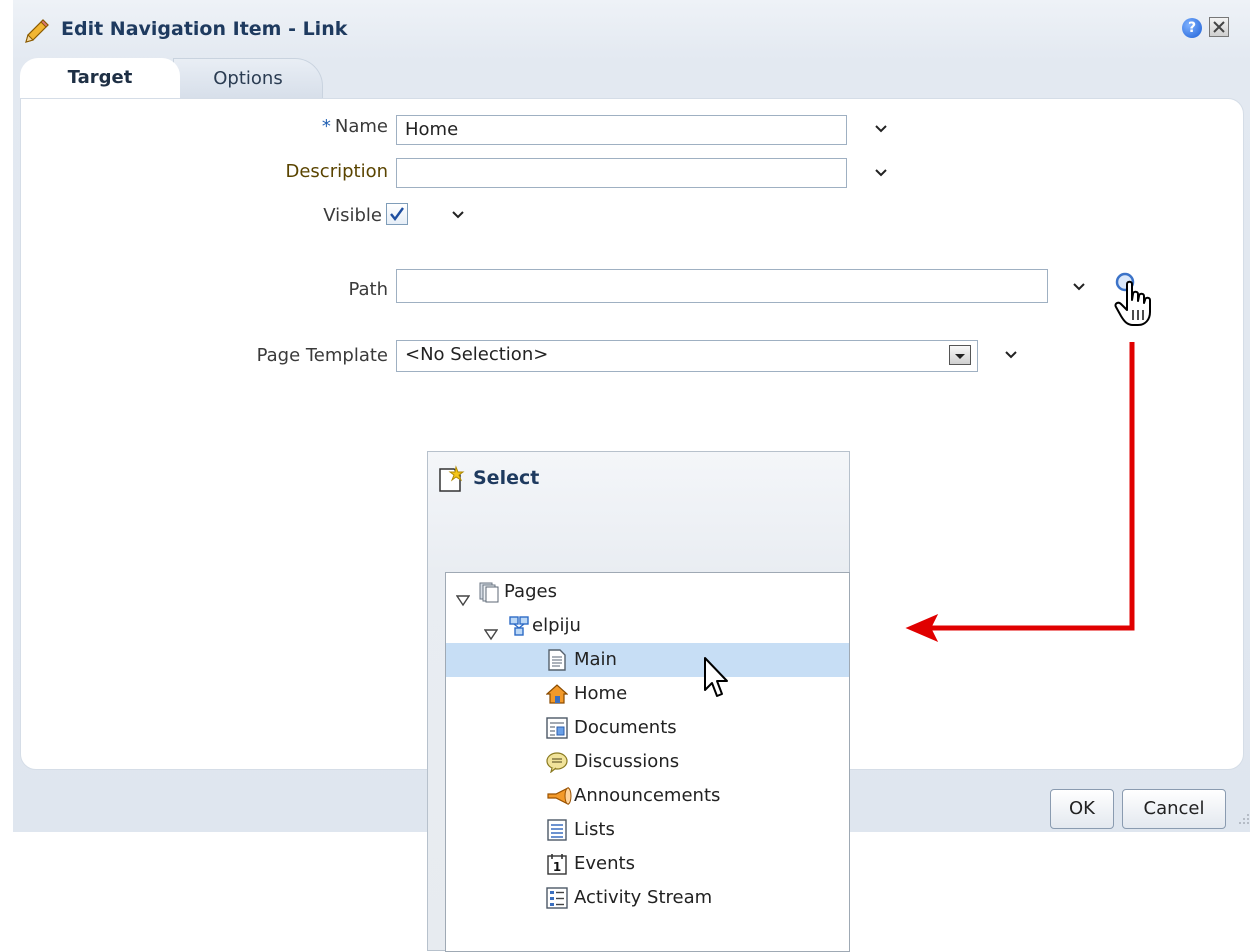 This screenshot has width=1250, height=952. Describe the element at coordinates (489, 592) in the screenshot. I see `pages-icon` at that location.